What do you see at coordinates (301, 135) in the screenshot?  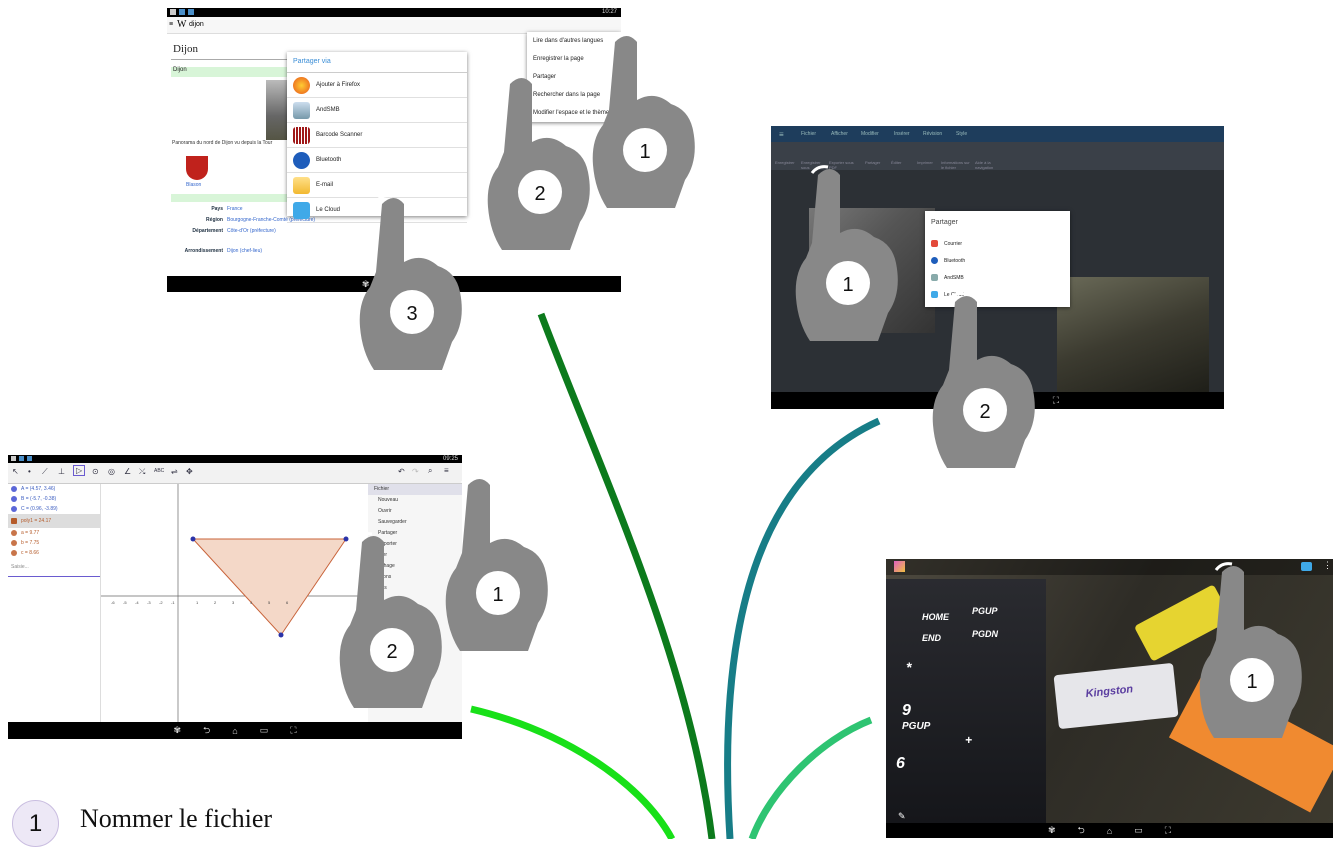 I see `barcode-icon` at bounding box center [301, 135].